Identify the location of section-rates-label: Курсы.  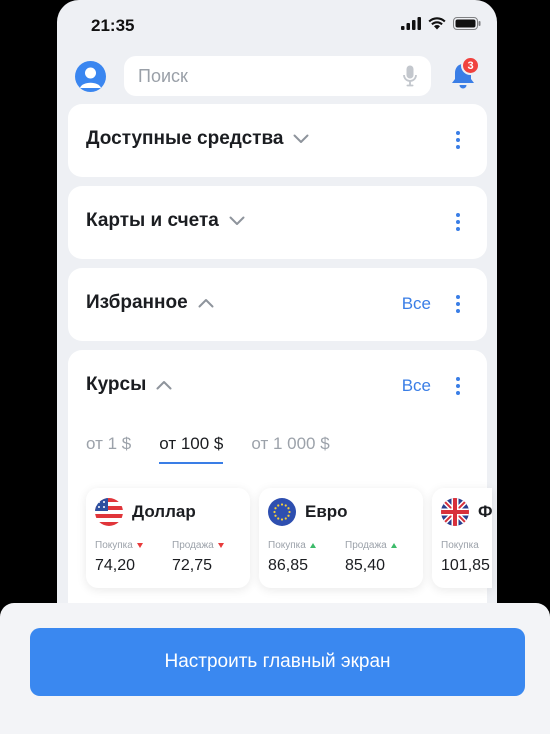
(116, 384).